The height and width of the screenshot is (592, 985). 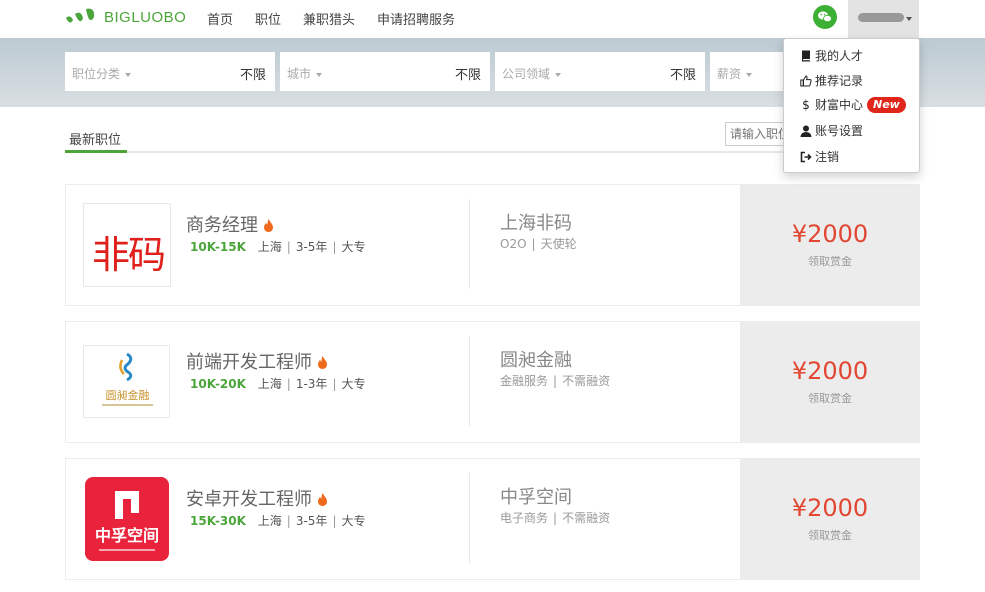 What do you see at coordinates (839, 105) in the screenshot?
I see `menu-item-label: 财富中心` at bounding box center [839, 105].